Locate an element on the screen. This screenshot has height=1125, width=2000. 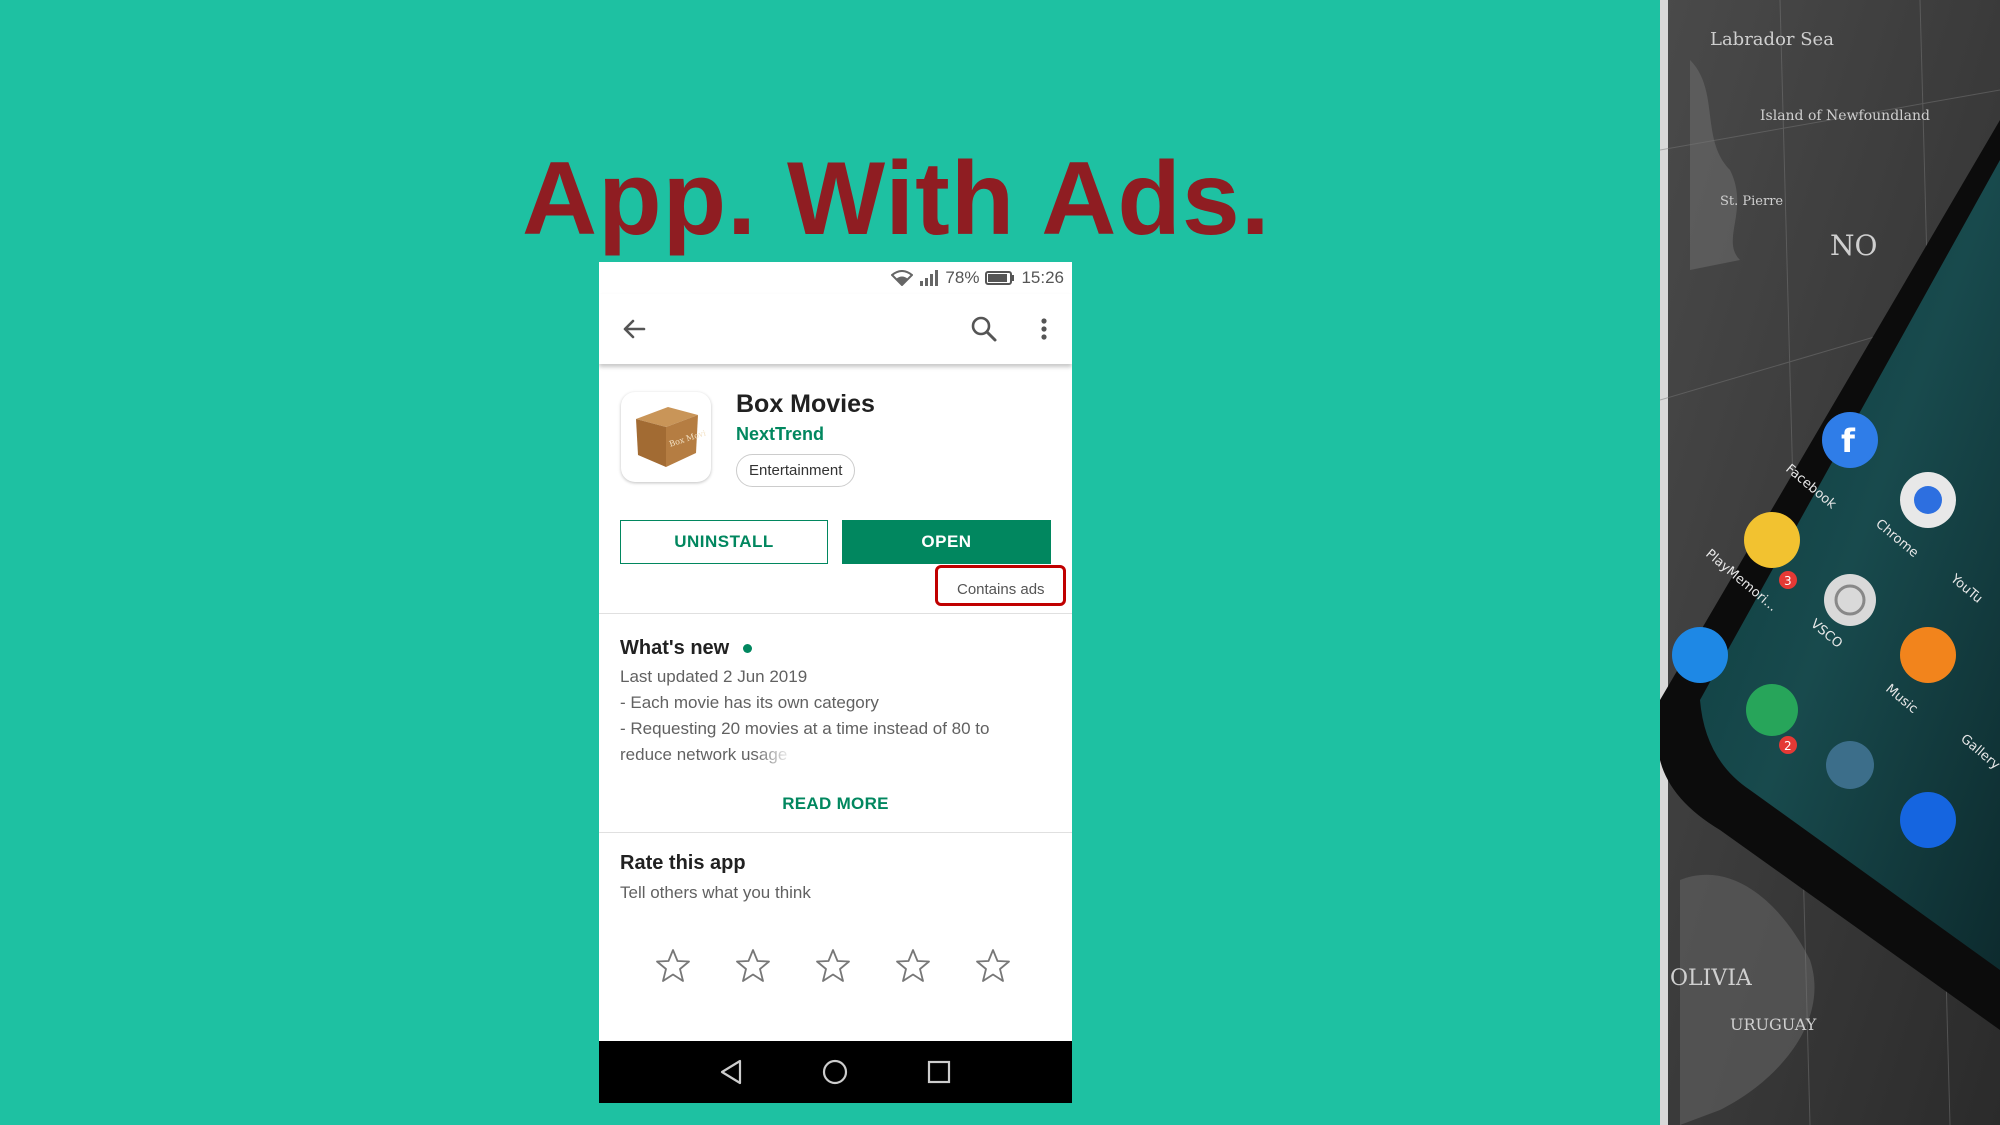
clock: 15:26 is located at coordinates (1042, 277).